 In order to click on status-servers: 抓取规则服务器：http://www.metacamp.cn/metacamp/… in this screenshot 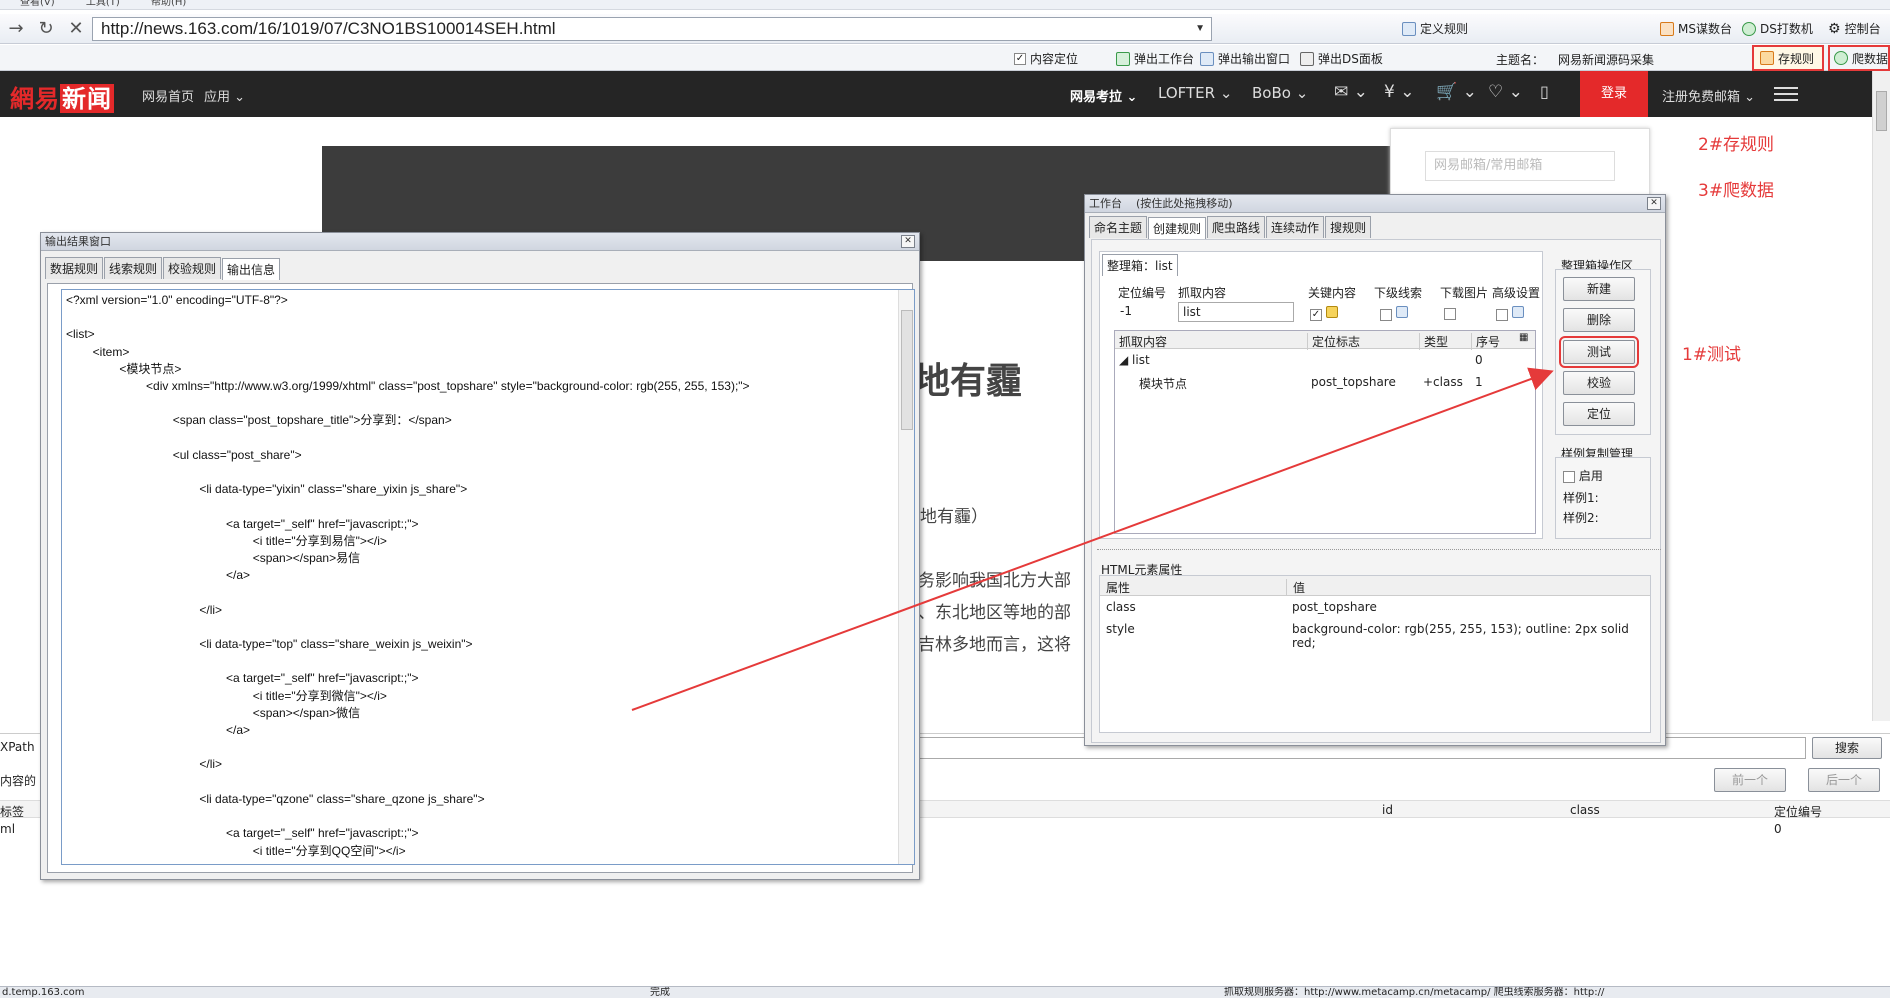, I will do `click(1414, 992)`.